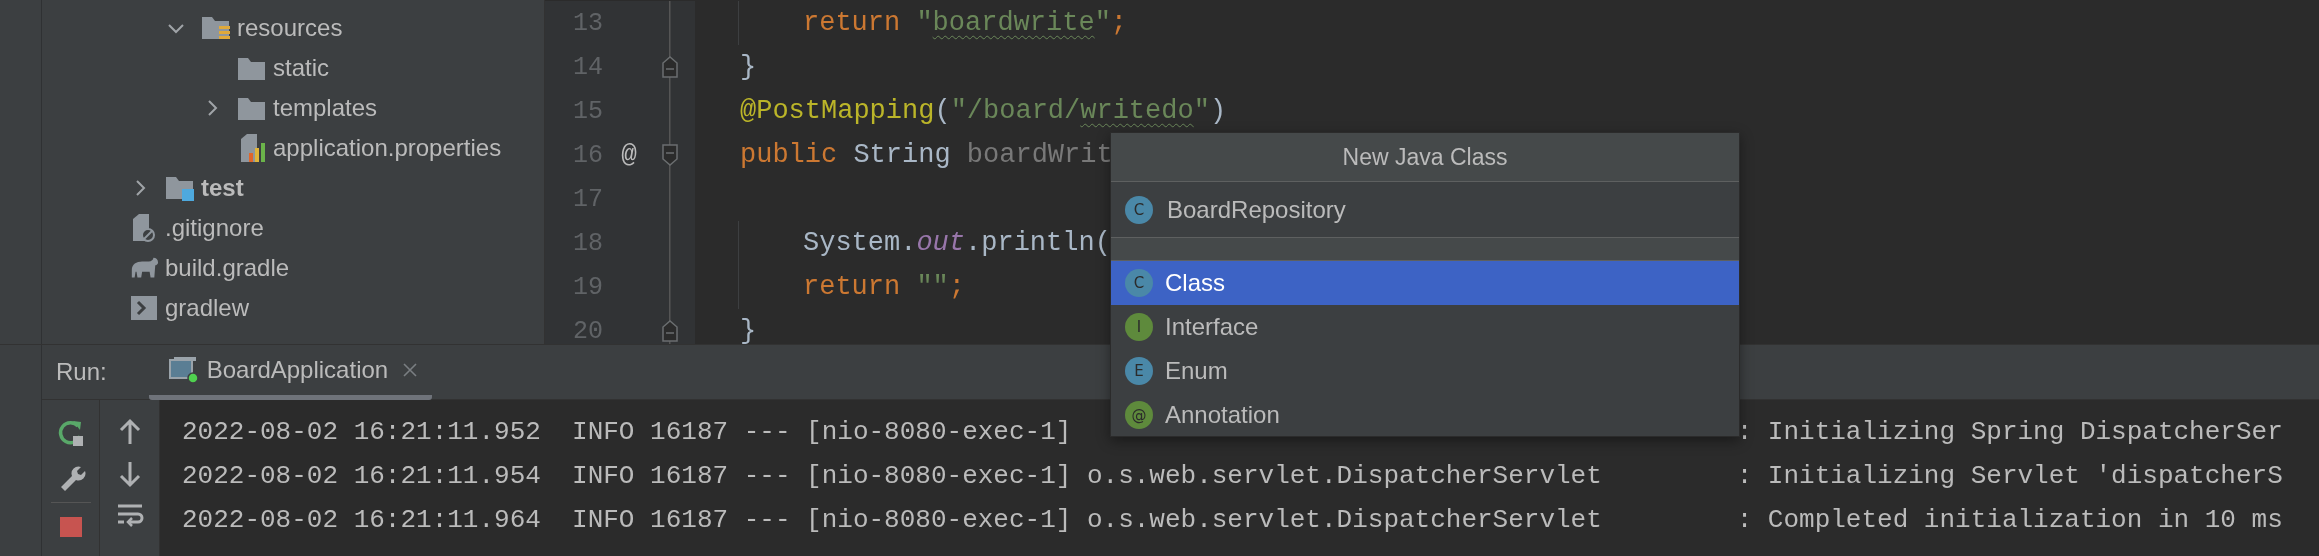 The width and height of the screenshot is (2319, 556). What do you see at coordinates (144, 308) in the screenshot?
I see `terminal-icon` at bounding box center [144, 308].